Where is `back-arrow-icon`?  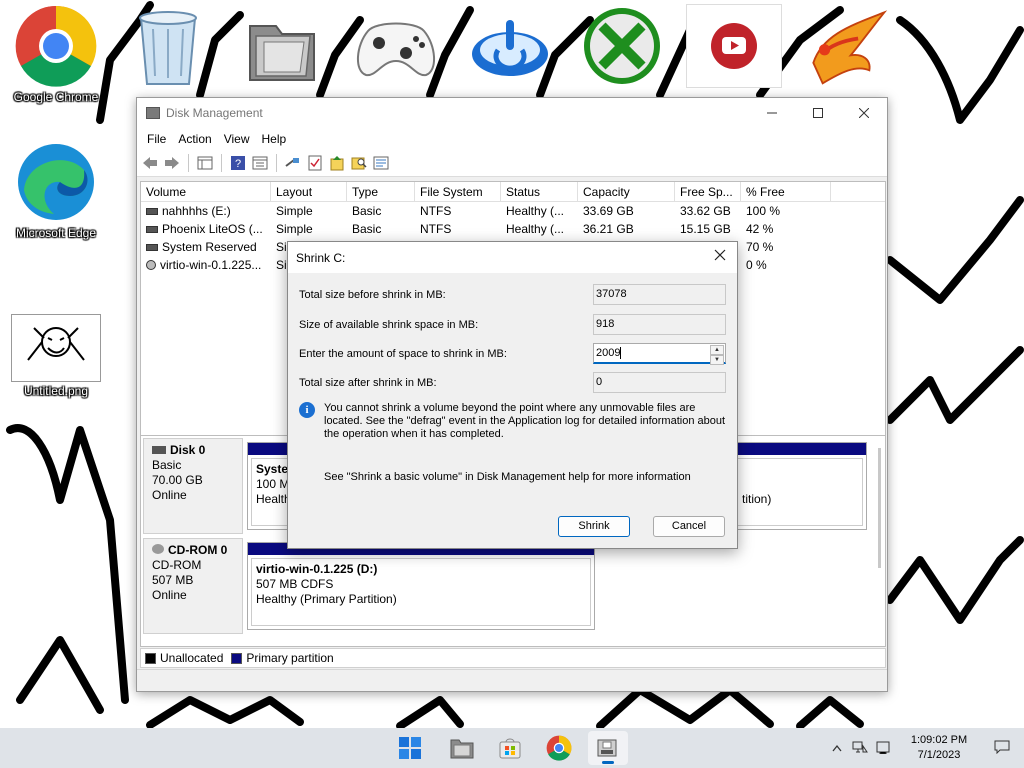 back-arrow-icon is located at coordinates (150, 163).